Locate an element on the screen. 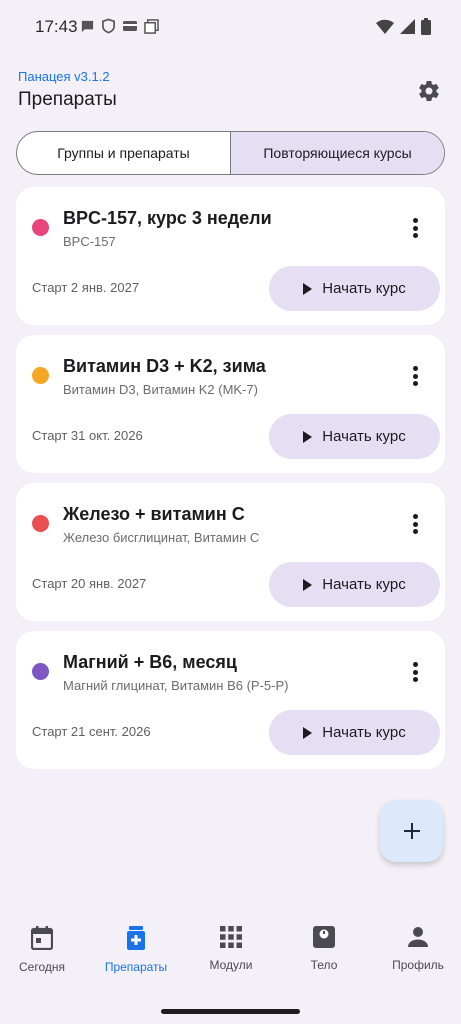  grid-icon is located at coordinates (231, 937).